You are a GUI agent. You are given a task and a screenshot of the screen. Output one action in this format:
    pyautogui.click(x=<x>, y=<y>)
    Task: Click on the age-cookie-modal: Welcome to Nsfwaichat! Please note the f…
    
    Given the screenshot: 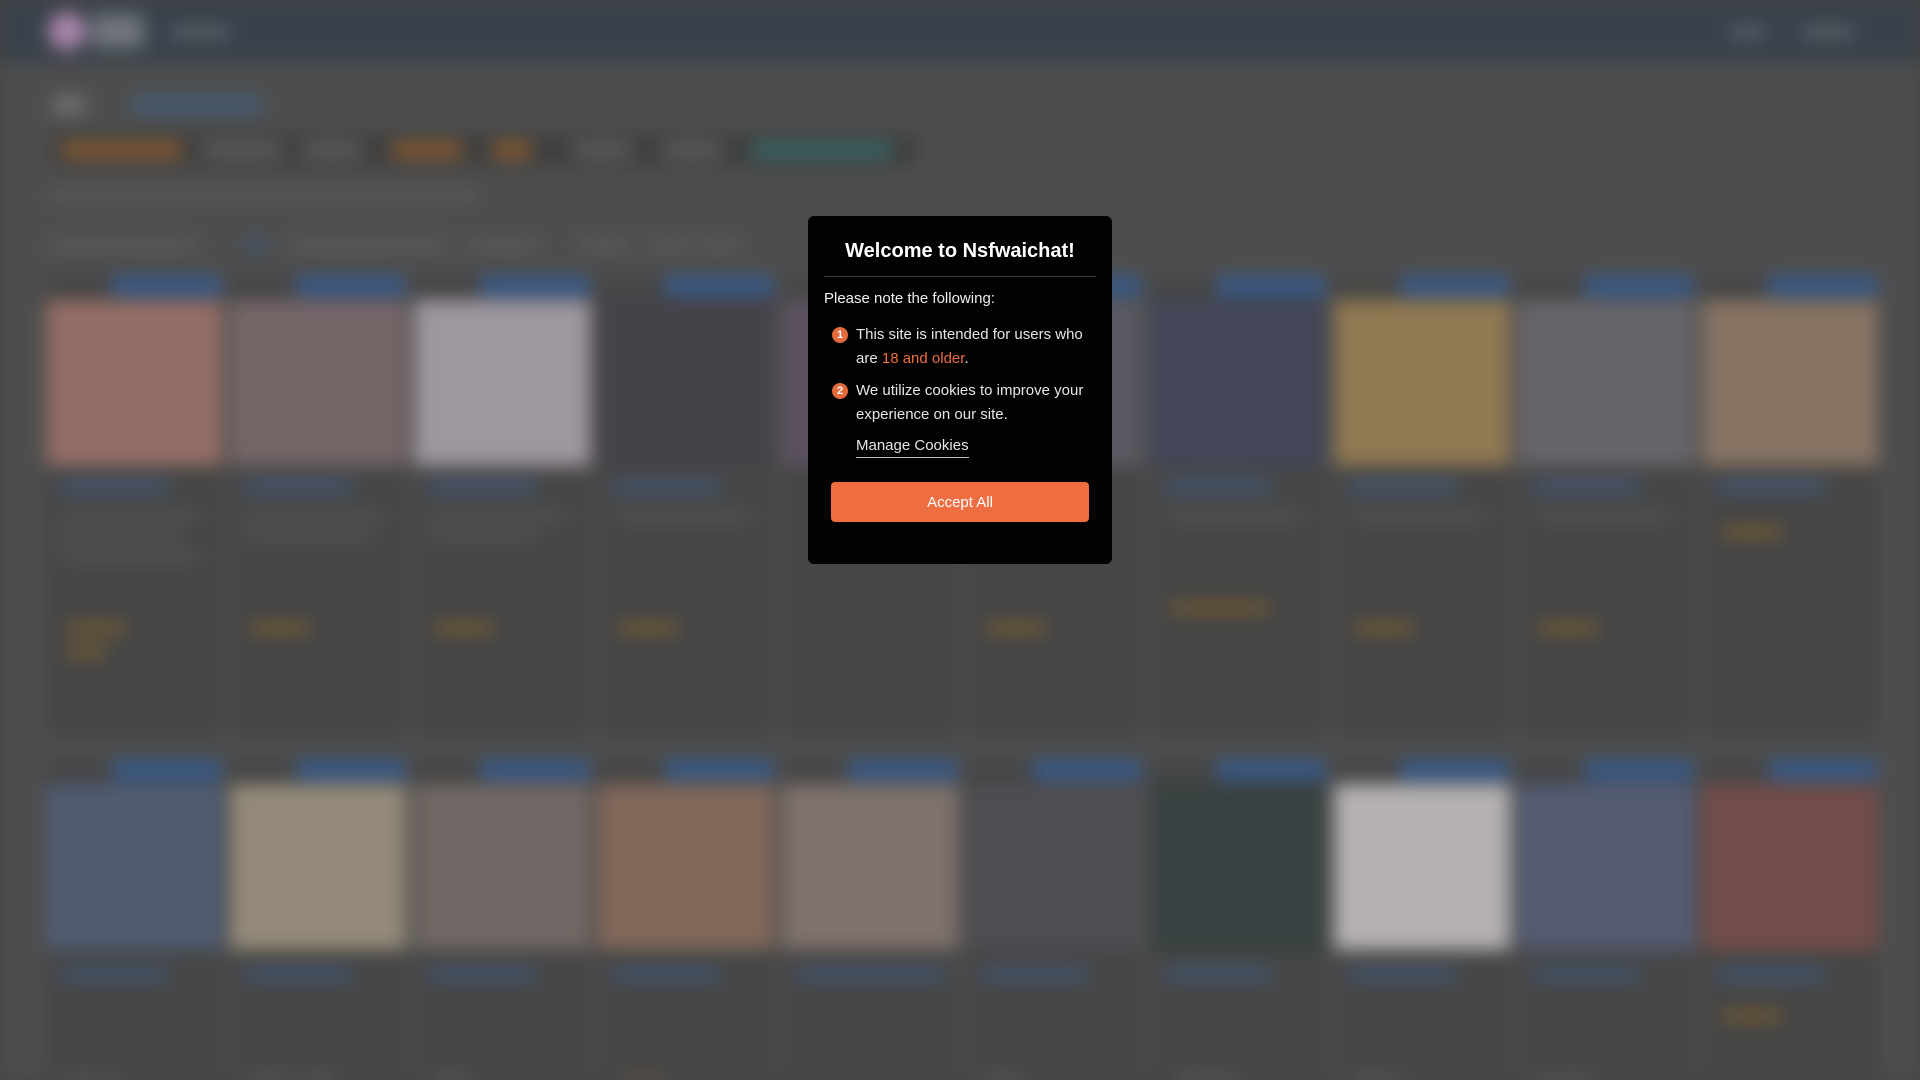 What is the action you would take?
    pyautogui.click(x=960, y=390)
    